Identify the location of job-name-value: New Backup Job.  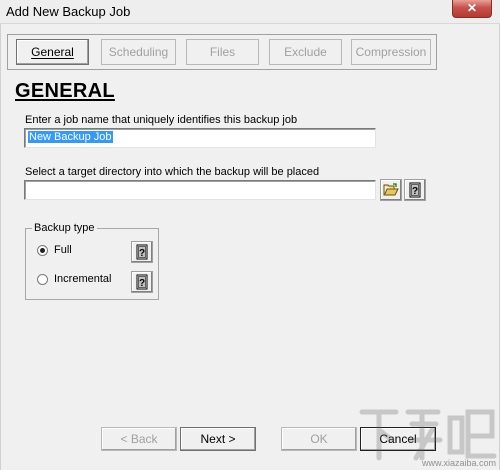
(70, 137).